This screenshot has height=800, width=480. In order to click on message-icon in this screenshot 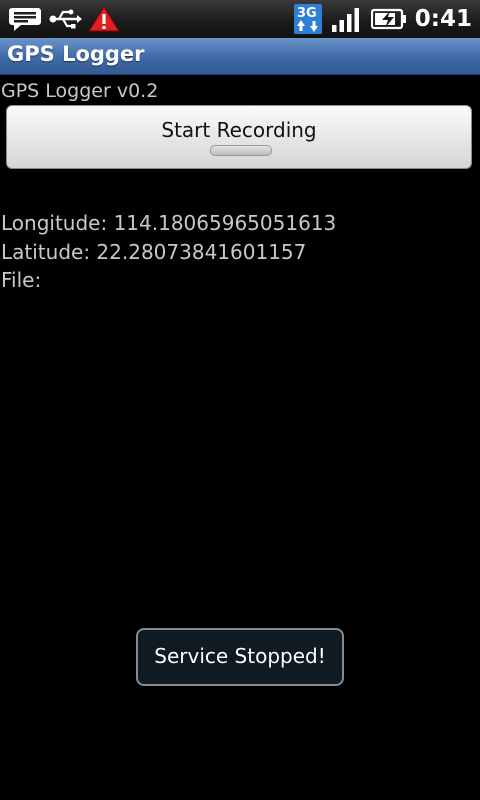, I will do `click(25, 19)`.